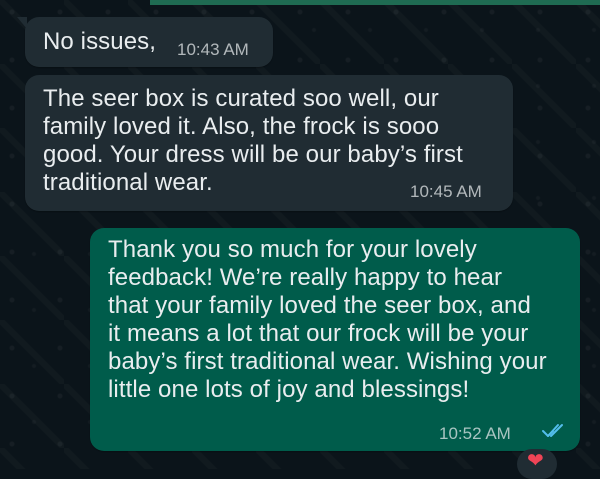 This screenshot has height=479, width=600. Describe the element at coordinates (128, 182) in the screenshot. I see `message-line: traditional wear.` at that location.